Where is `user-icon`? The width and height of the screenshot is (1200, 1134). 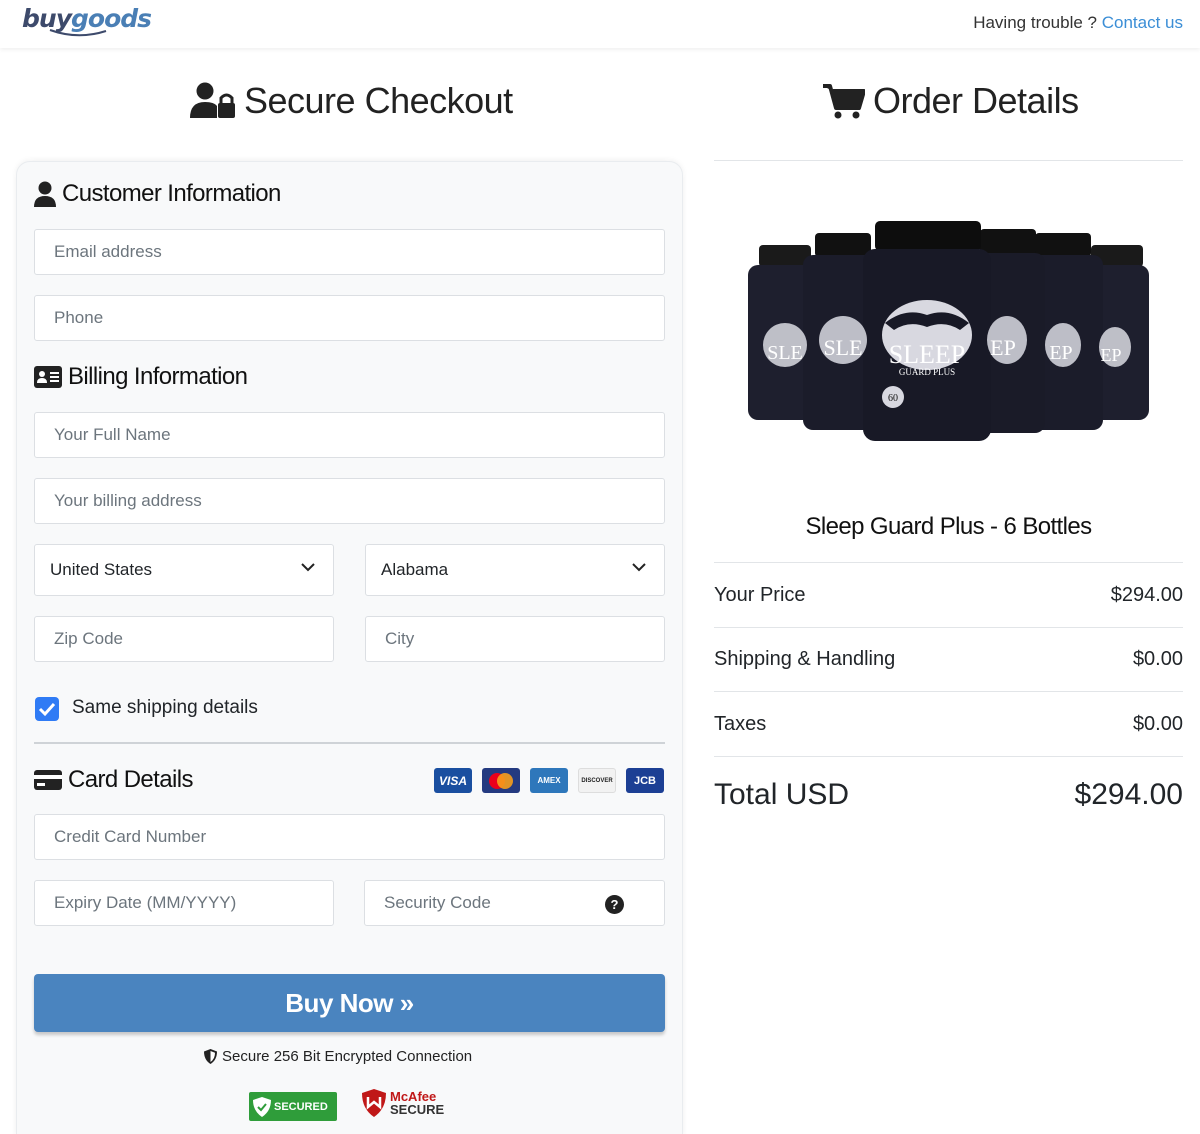 user-icon is located at coordinates (45, 194).